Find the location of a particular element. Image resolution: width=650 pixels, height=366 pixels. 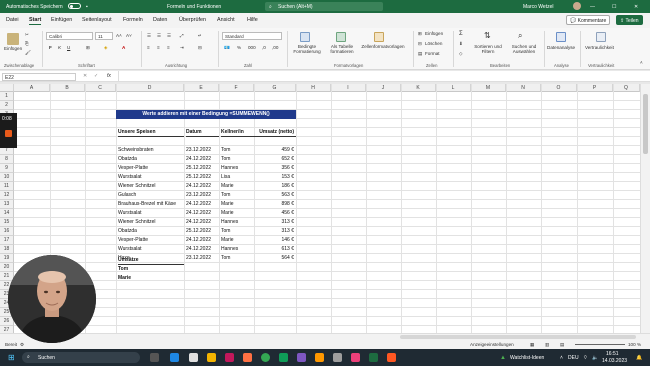

name-box: E22 is located at coordinates (39, 76).